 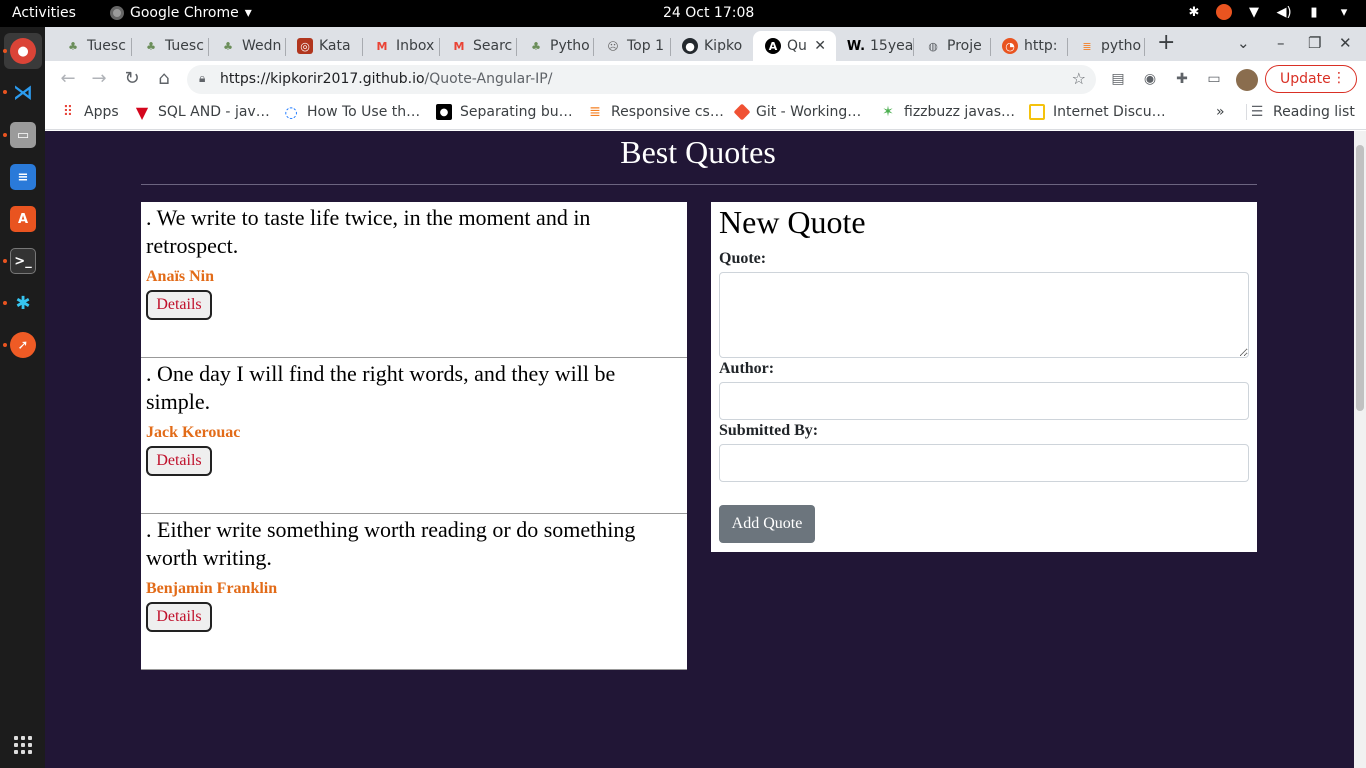 I want to click on wifi-icon: ▼, so click(x=1254, y=12).